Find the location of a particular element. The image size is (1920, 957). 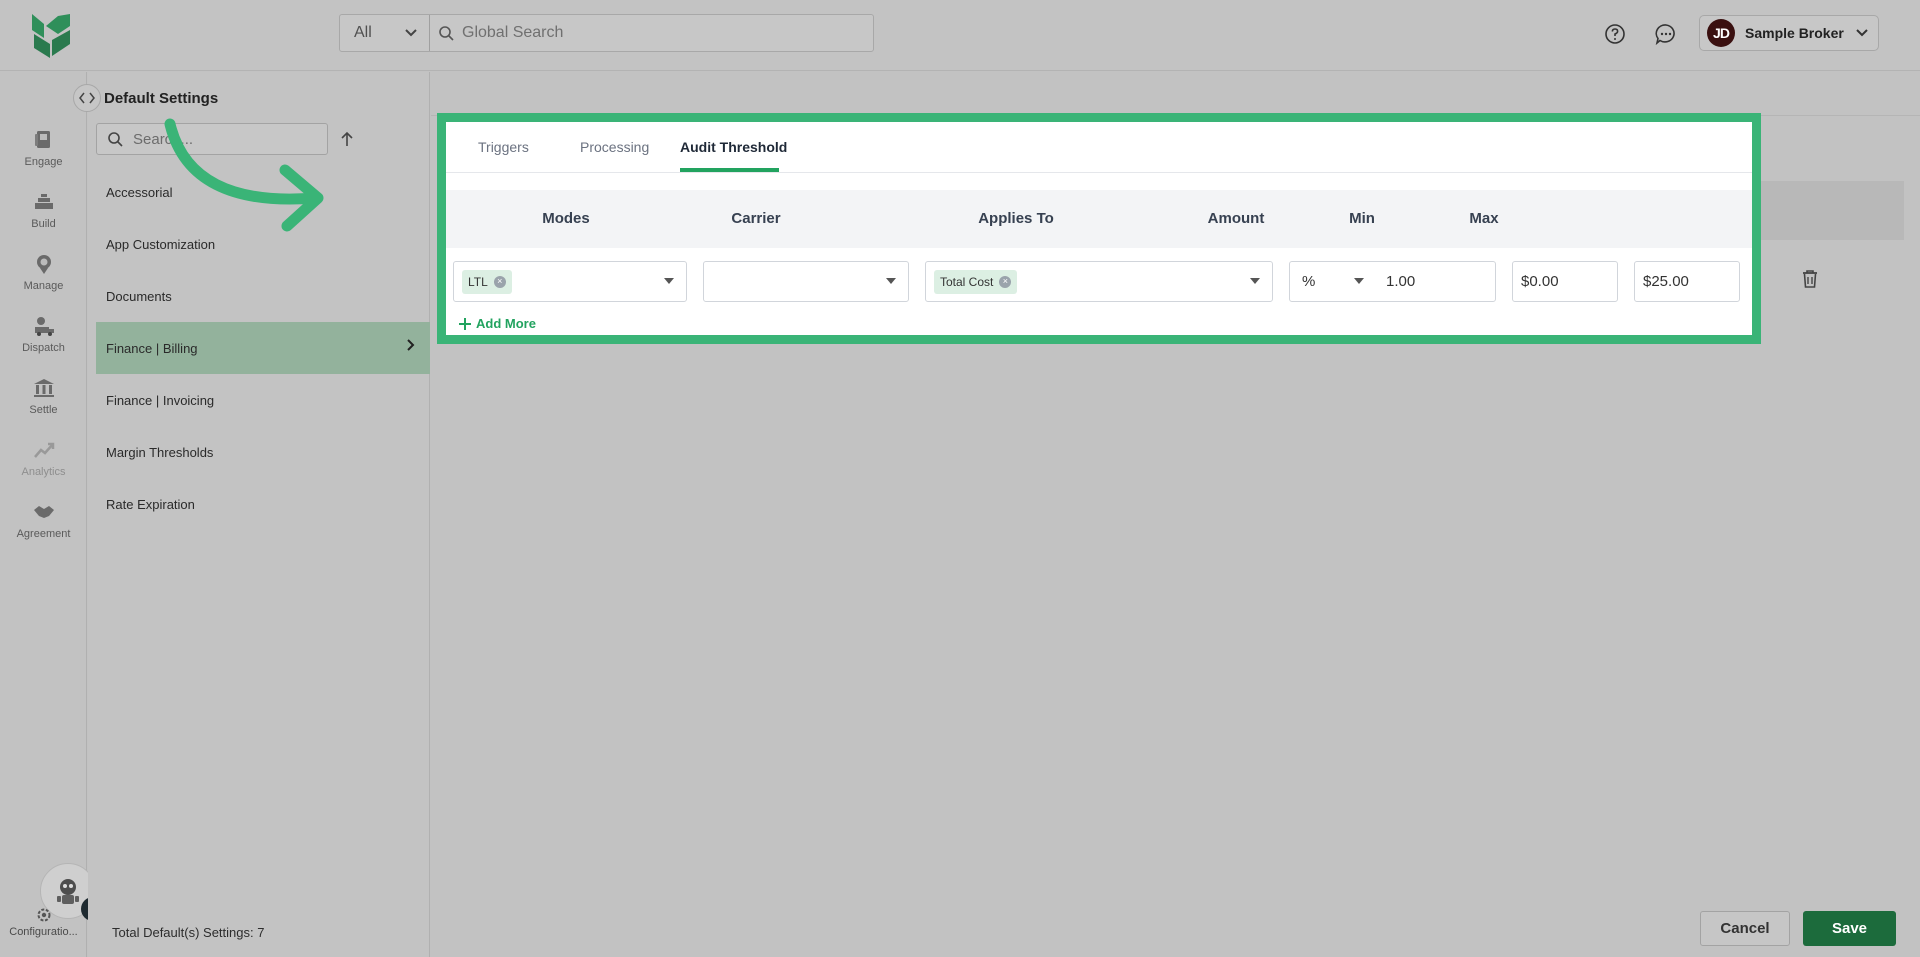

settings-count: Total Default(s) Settings: 7 is located at coordinates (188, 932).